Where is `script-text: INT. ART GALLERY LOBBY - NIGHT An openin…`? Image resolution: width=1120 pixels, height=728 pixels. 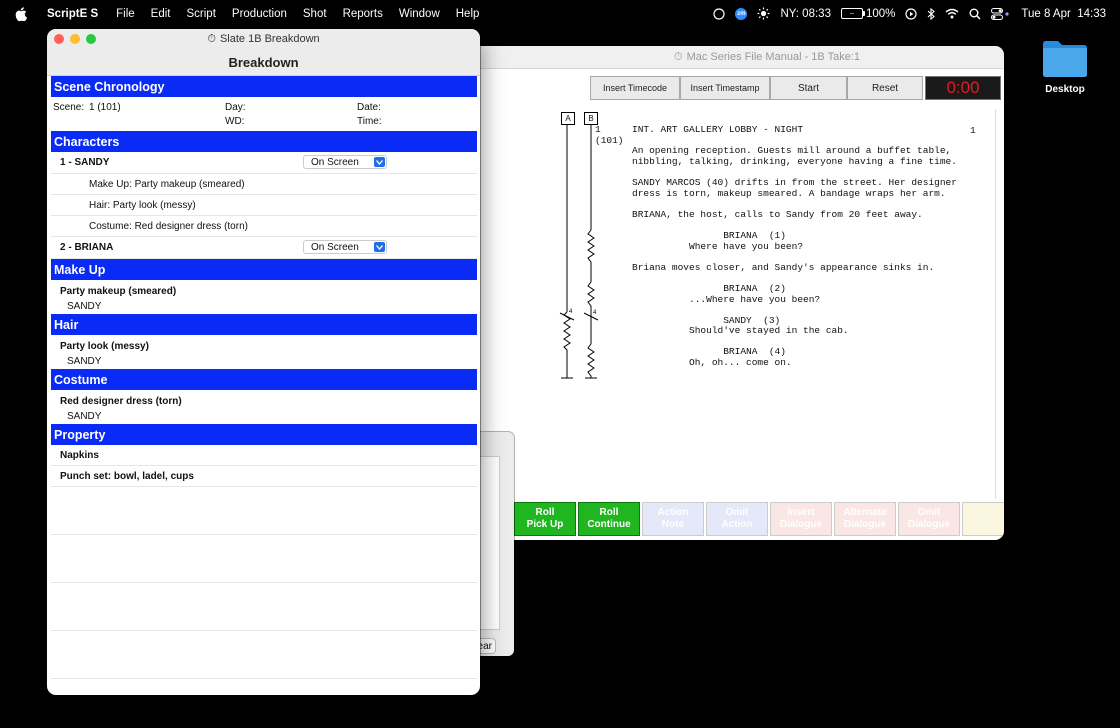
script-text: INT. ART GALLERY LOBBY - NIGHT An openin… is located at coordinates (794, 246).